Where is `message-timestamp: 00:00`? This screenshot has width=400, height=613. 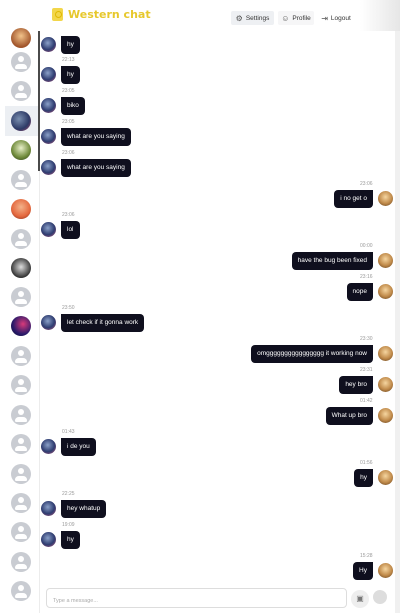 message-timestamp: 00:00 is located at coordinates (366, 246).